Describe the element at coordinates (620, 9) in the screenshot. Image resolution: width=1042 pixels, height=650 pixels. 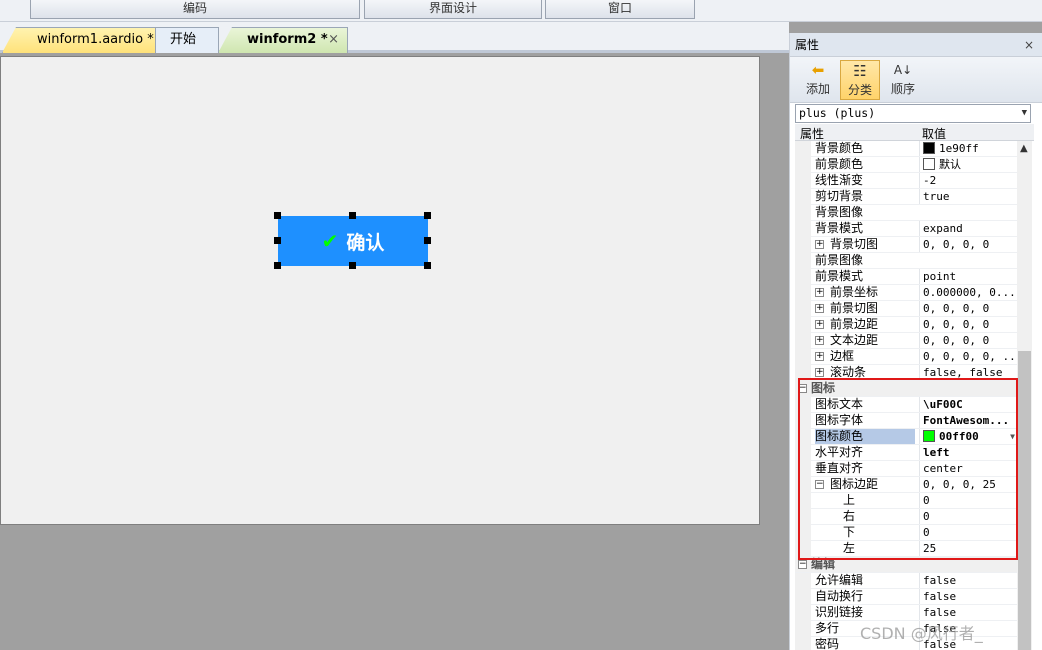
I see `window-menu-button: 窗口` at that location.